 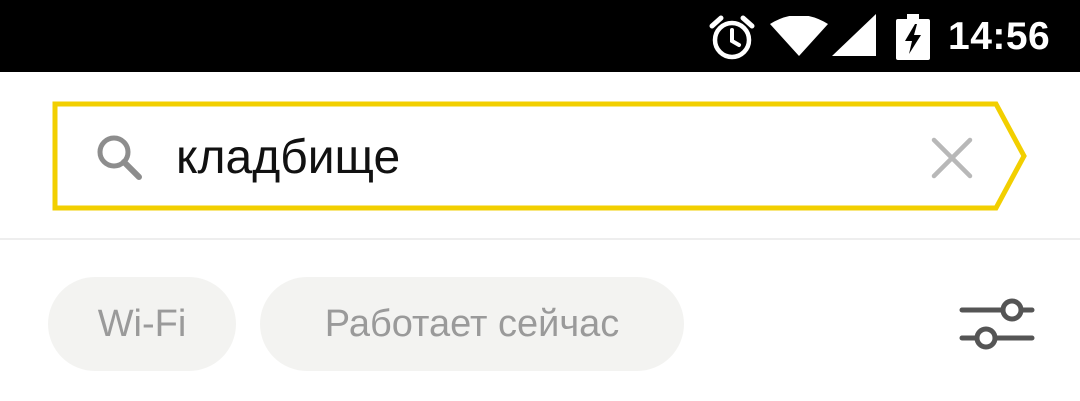 What do you see at coordinates (997, 324) in the screenshot?
I see `sliders-icon` at bounding box center [997, 324].